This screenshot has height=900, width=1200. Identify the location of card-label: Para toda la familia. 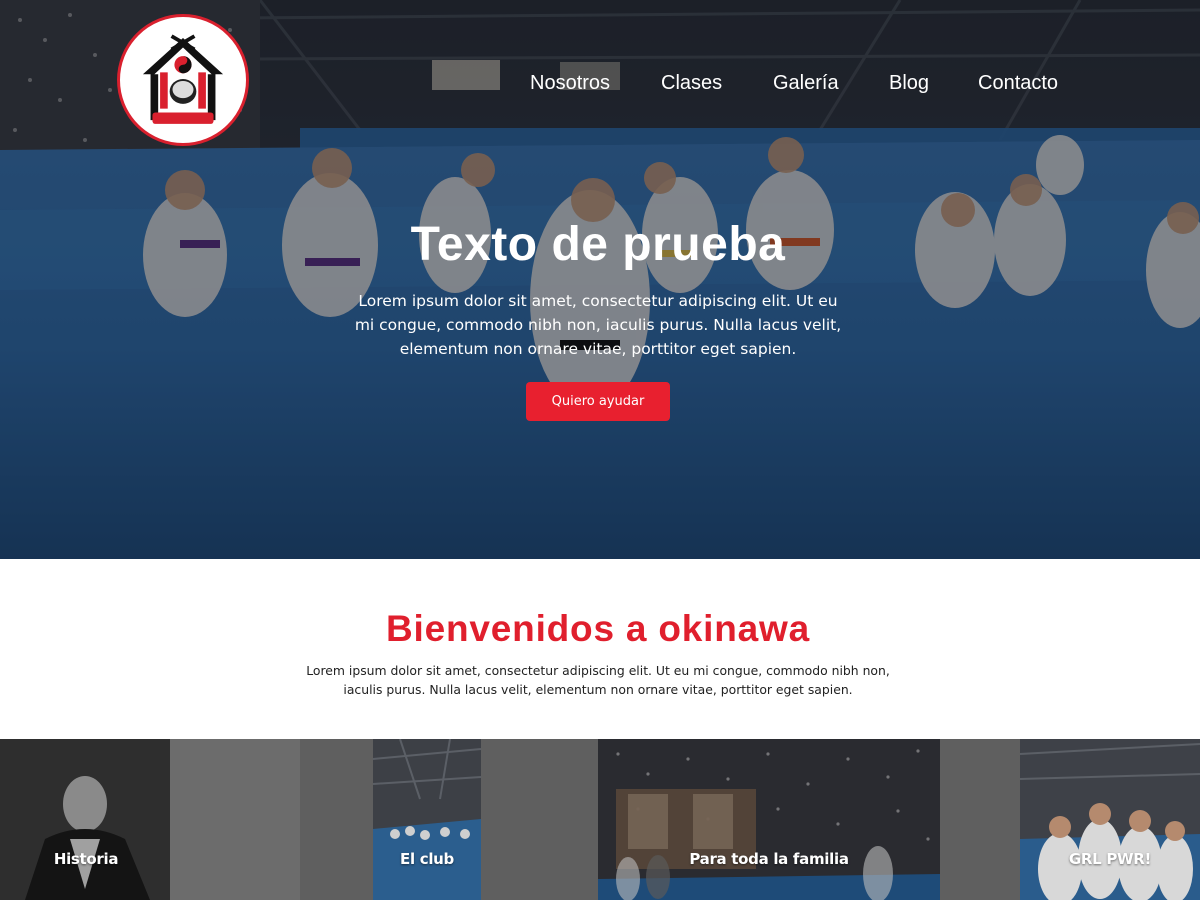
(769, 859).